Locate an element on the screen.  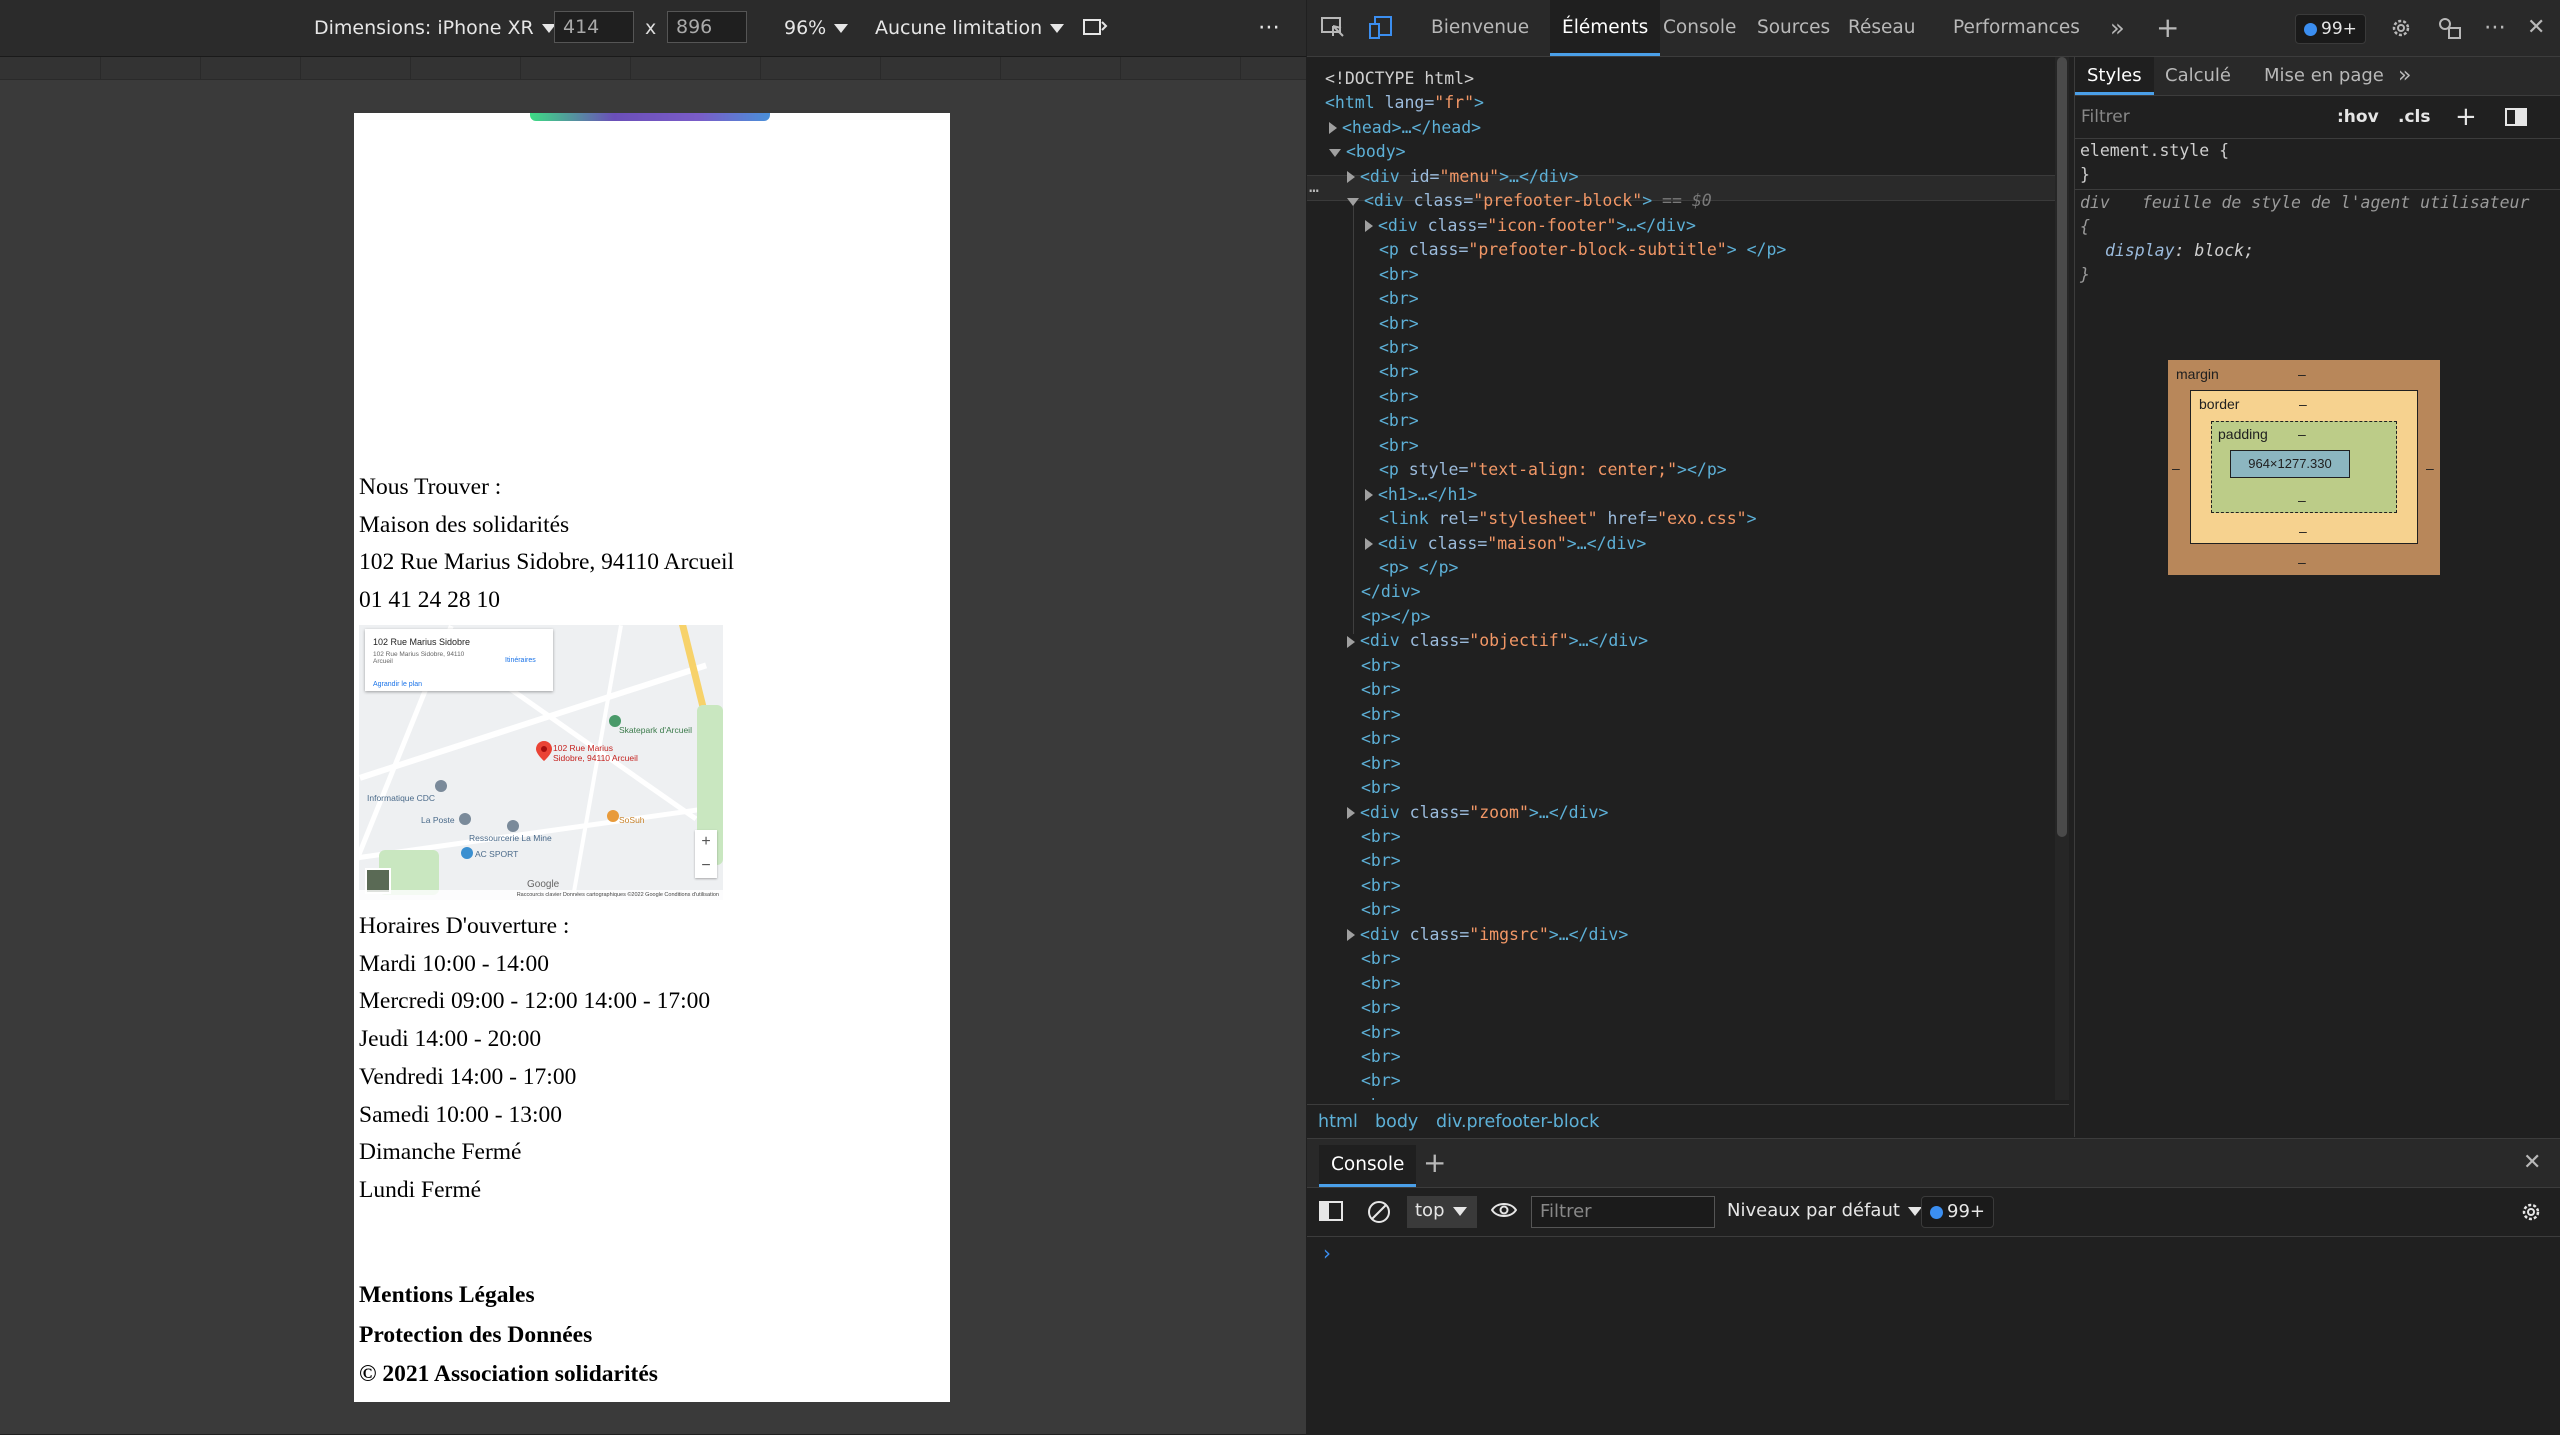
element-style-selector: element.style { is located at coordinates (2154, 151).